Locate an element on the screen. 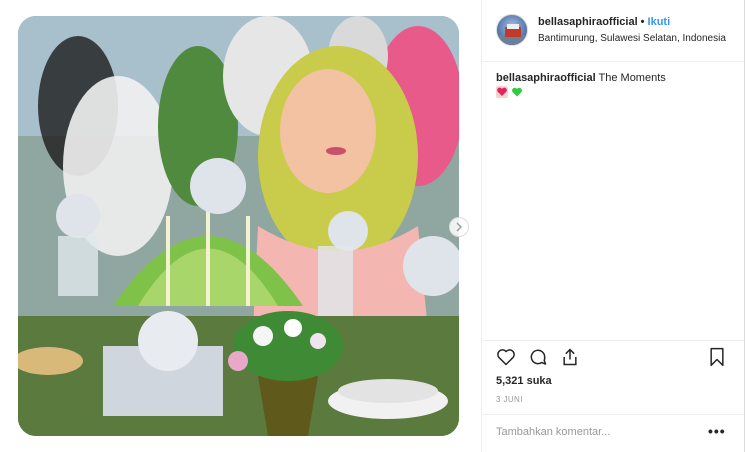 Image resolution: width=745 pixels, height=452 pixels. caption: bellasaphiraofficial The Moments is located at coordinates (581, 78).